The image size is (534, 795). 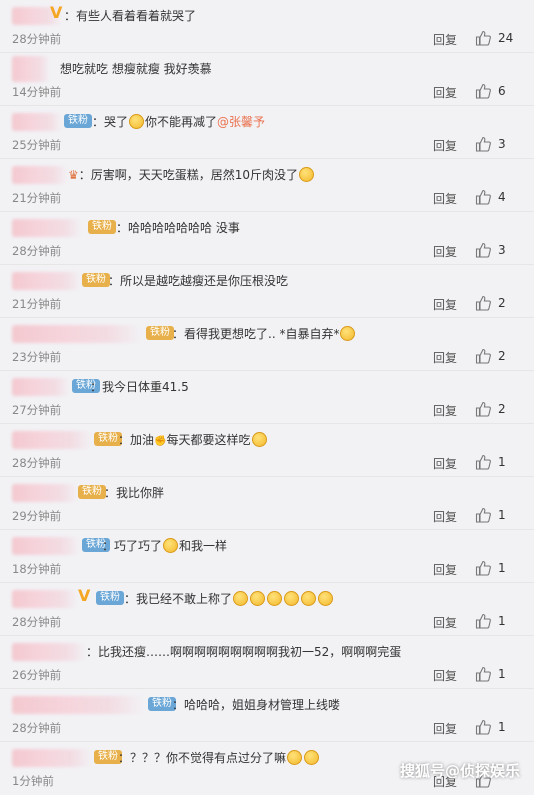 I want to click on comment-text: 我比你胖, so click(x=140, y=493).